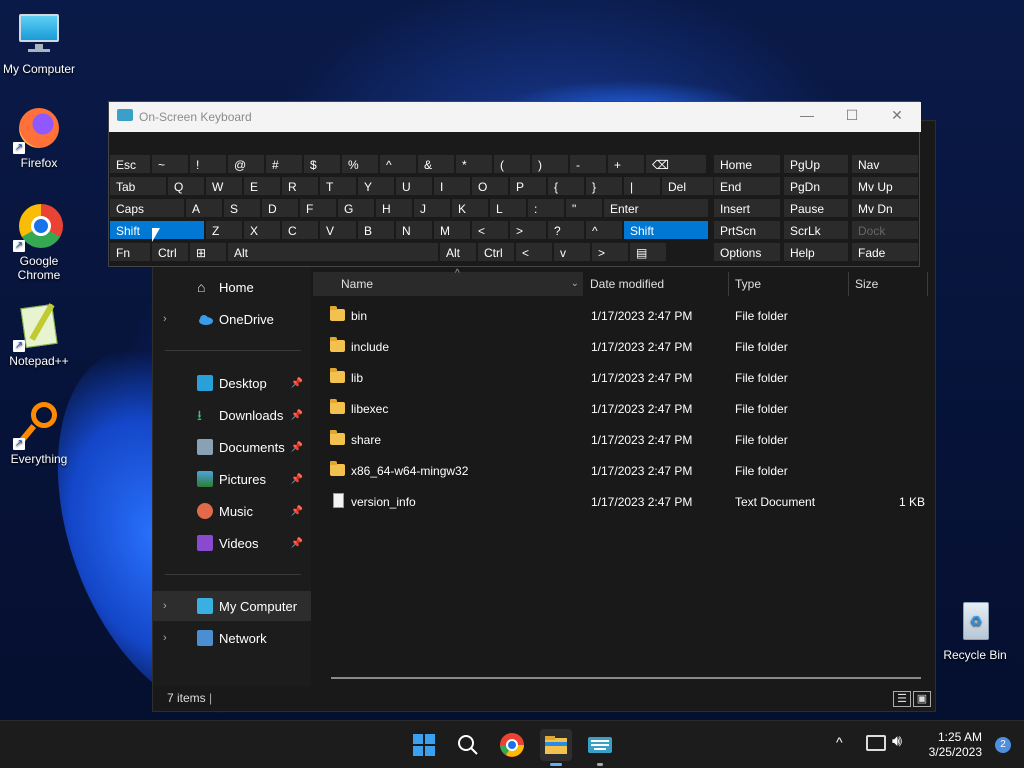 Image resolution: width=1024 pixels, height=768 pixels. What do you see at coordinates (322, 164) in the screenshot?
I see `osk-key-symbol: $` at bounding box center [322, 164].